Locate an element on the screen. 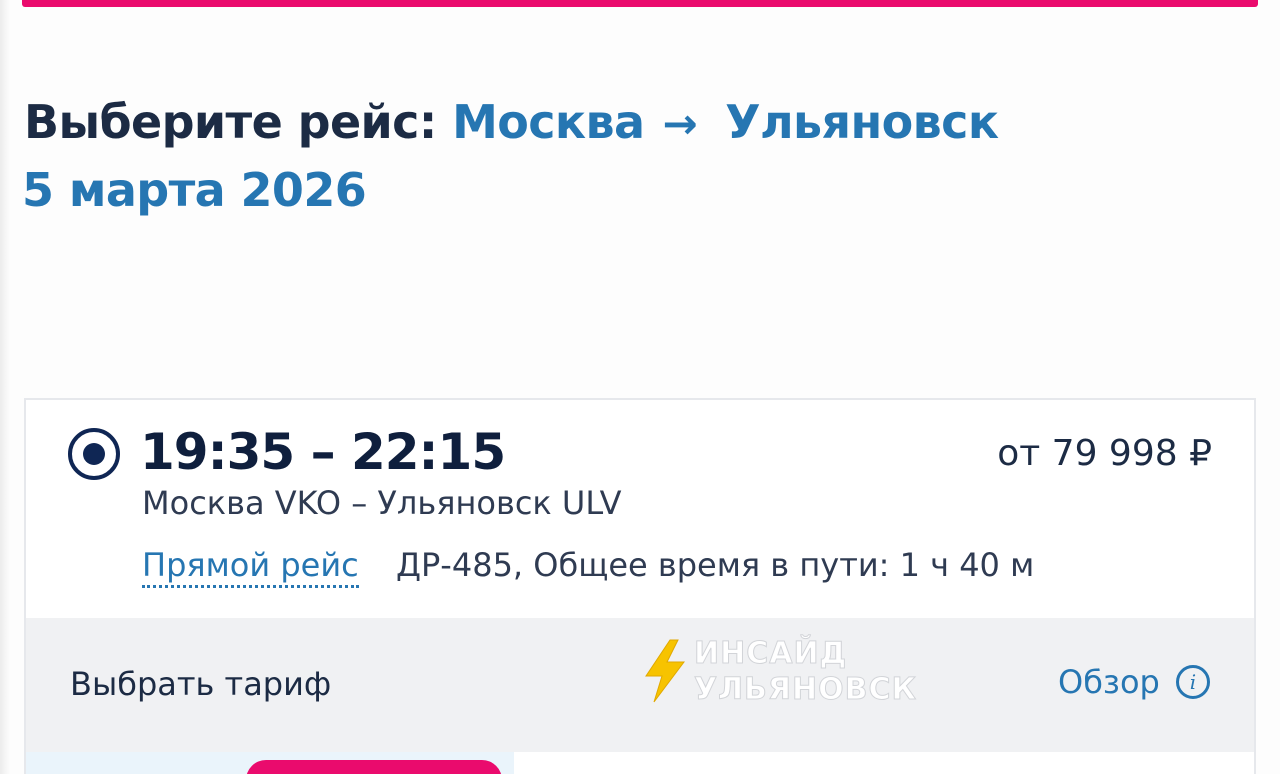  flight-time: 19:35 – 22:15 is located at coordinates (323, 452).